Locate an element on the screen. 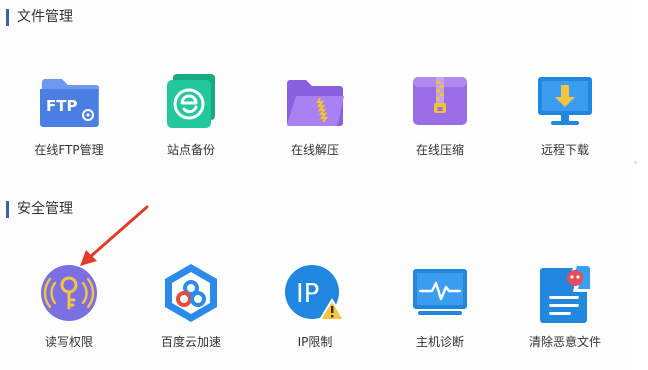  tile-label: 百度云加速 is located at coordinates (190, 342).